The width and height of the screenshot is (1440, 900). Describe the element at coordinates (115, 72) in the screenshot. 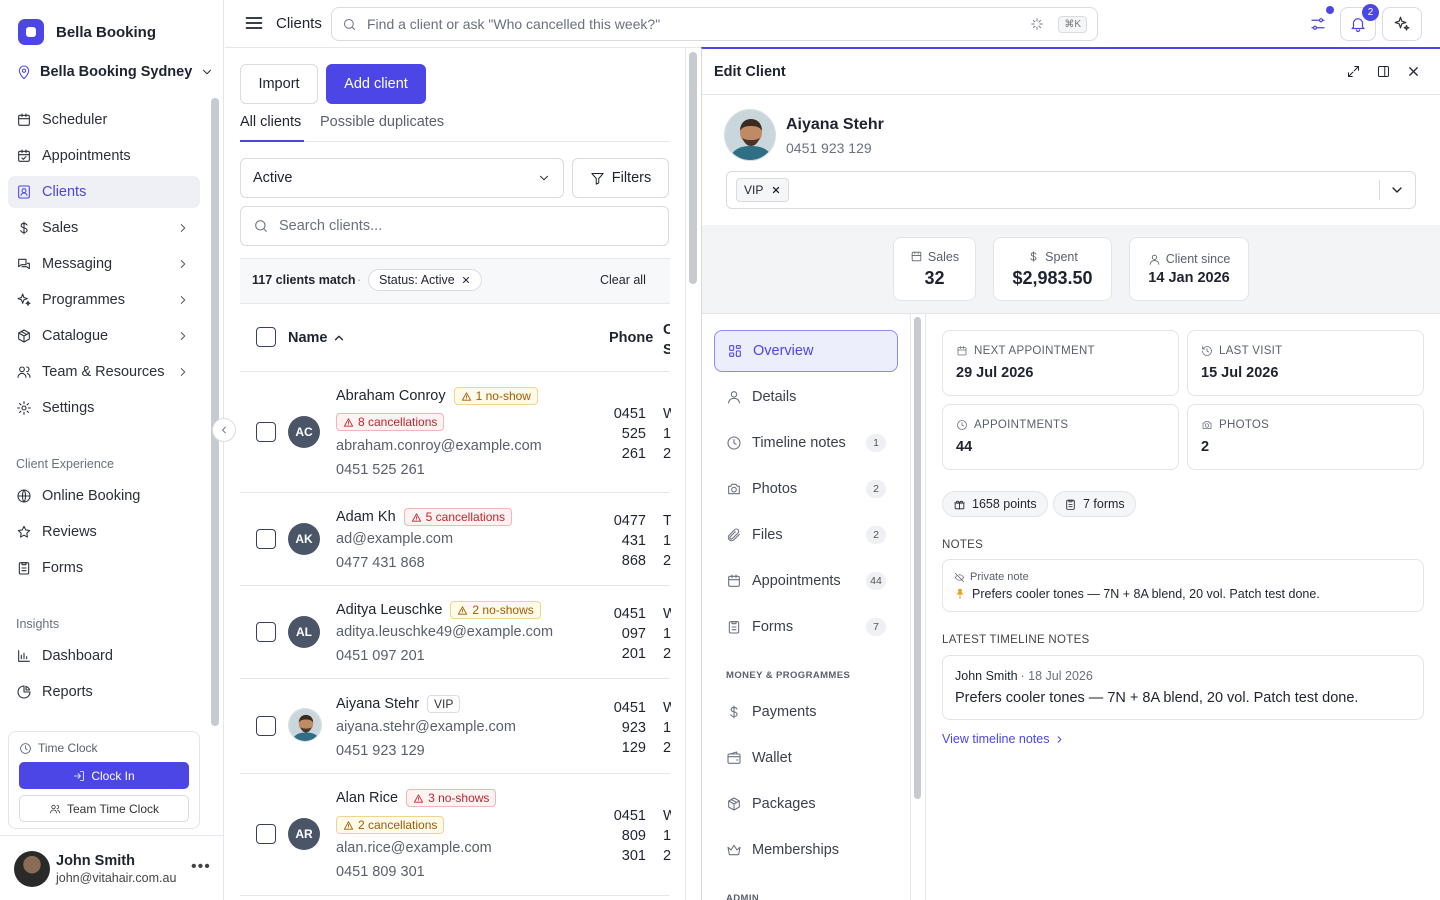

I see `location-selector: Bella Booking Sydney` at that location.